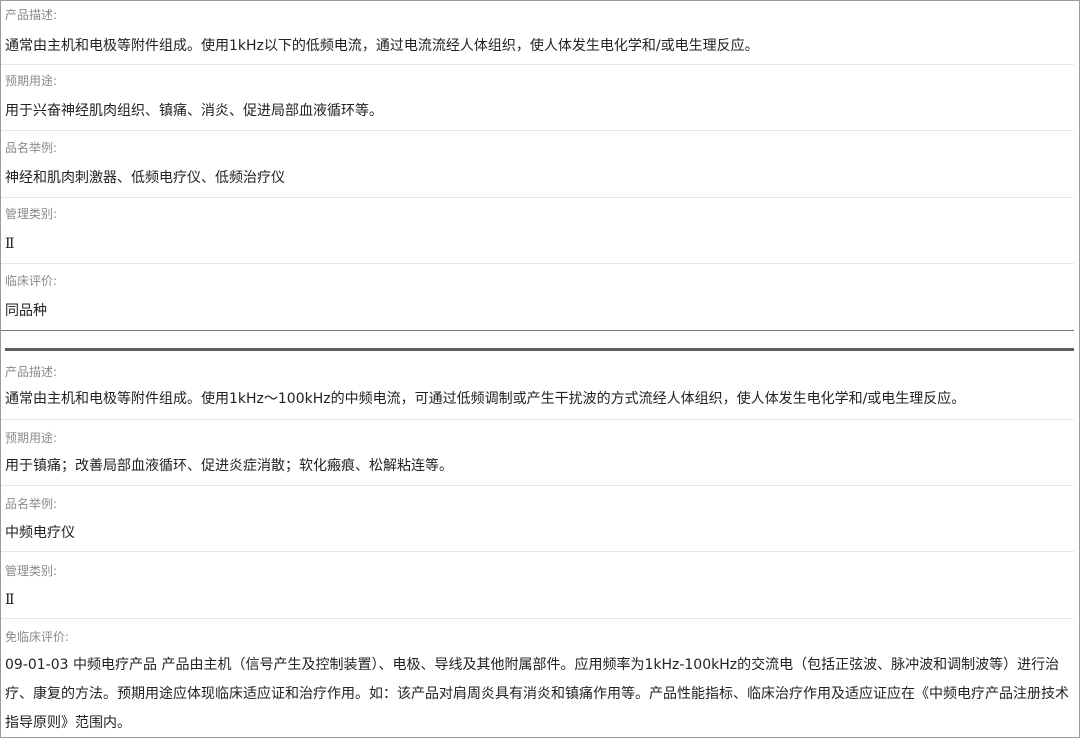 The width and height of the screenshot is (1080, 738). I want to click on row-examples: 品名举例: 神经和肌肉刺激器、低频电疗仪、低频治疗仪, so click(537, 169).